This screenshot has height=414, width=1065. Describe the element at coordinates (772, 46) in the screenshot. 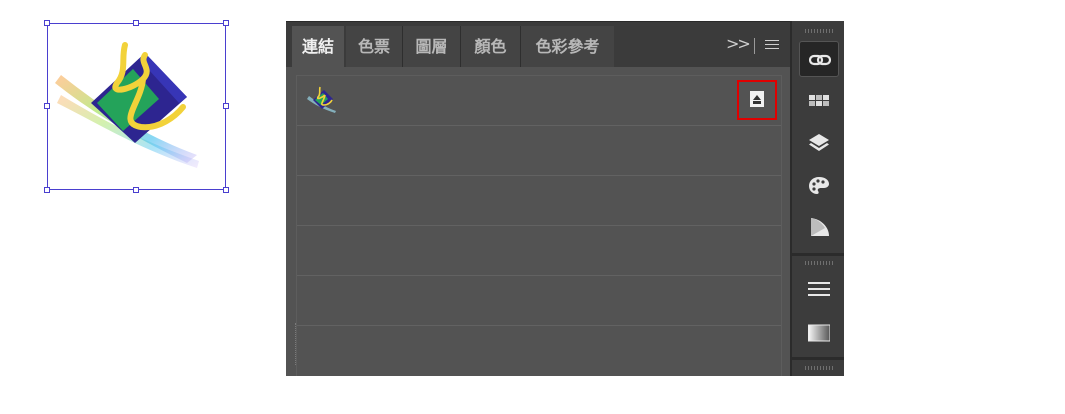

I see `hamburger-menu-icon` at that location.